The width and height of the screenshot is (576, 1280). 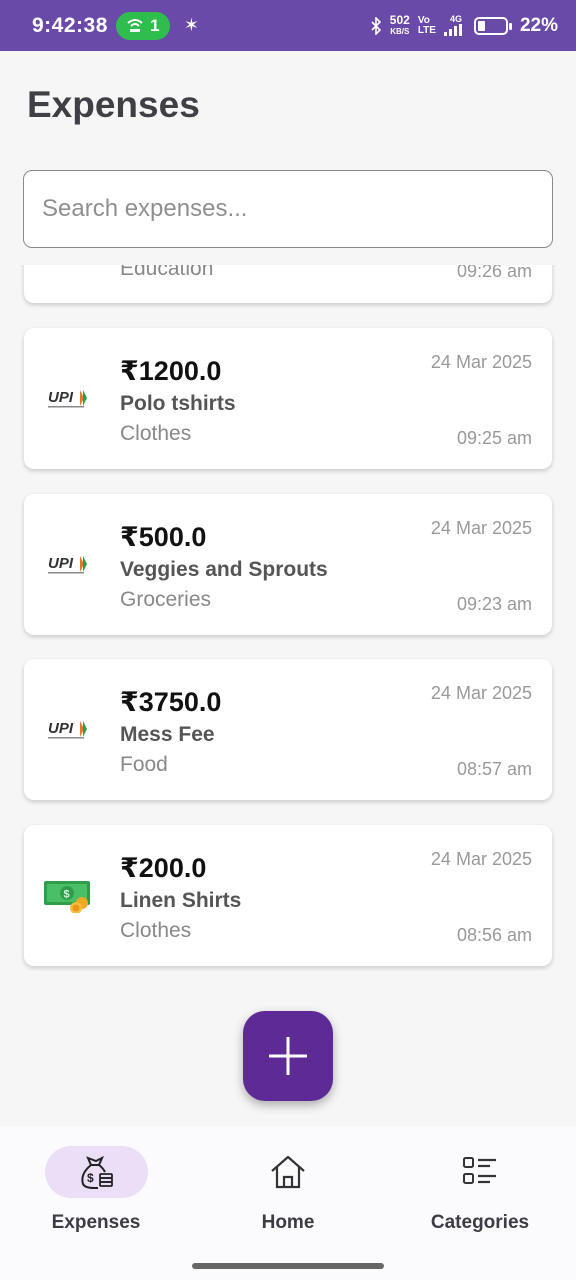 I want to click on expense-card-partial: Education 09:26 am, so click(x=288, y=284).